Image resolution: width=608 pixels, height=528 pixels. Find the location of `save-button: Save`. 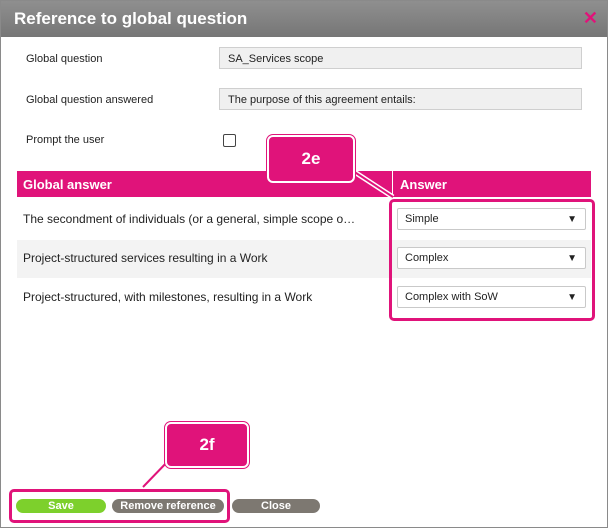

save-button: Save is located at coordinates (61, 506).